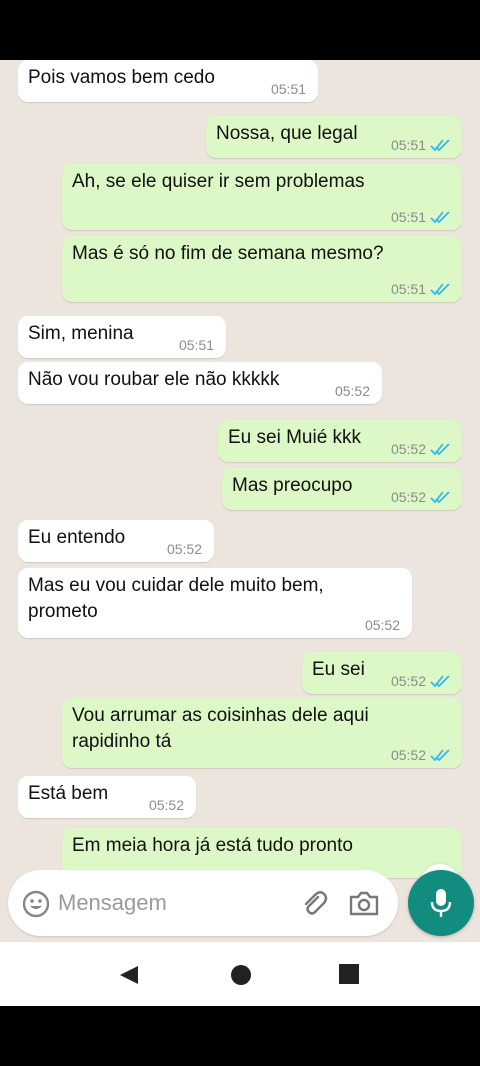  Describe the element at coordinates (262, 197) in the screenshot. I see `outgoing-message: Ah, se ele quiser ir sem problemas 05:51` at that location.